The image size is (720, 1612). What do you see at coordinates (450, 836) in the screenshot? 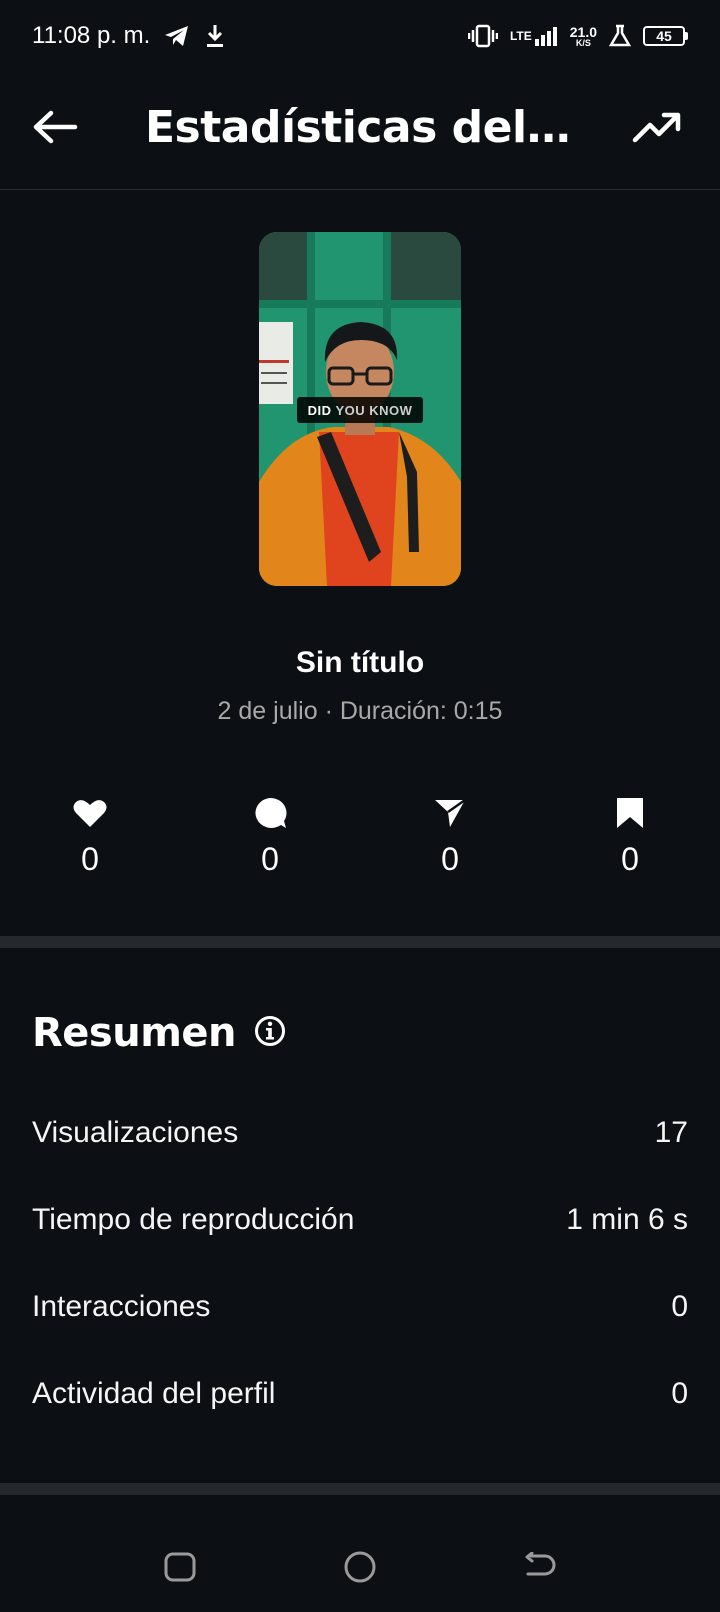
I see `shares-stat: 0` at bounding box center [450, 836].